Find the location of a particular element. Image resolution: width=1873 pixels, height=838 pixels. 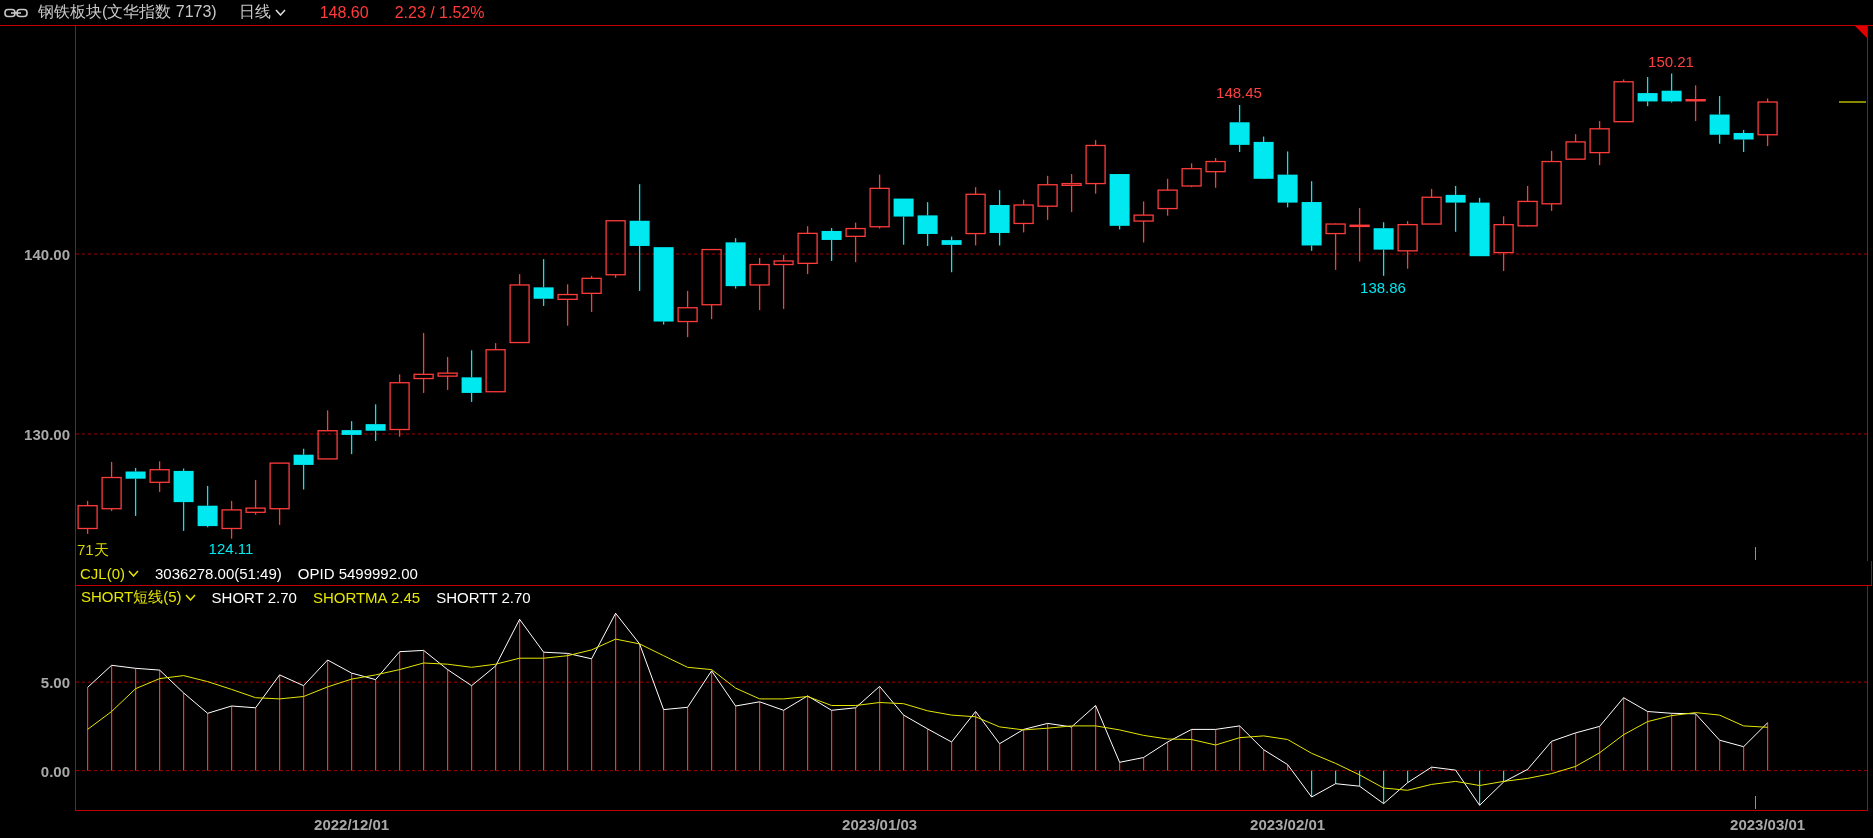

legend-value: SHORTT 2.70 is located at coordinates (483, 597).